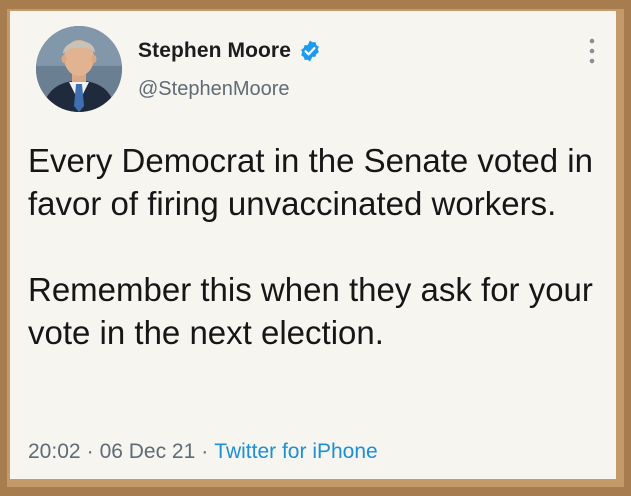 This screenshot has height=496, width=631. What do you see at coordinates (310, 51) in the screenshot?
I see `verified-badge-icon` at bounding box center [310, 51].